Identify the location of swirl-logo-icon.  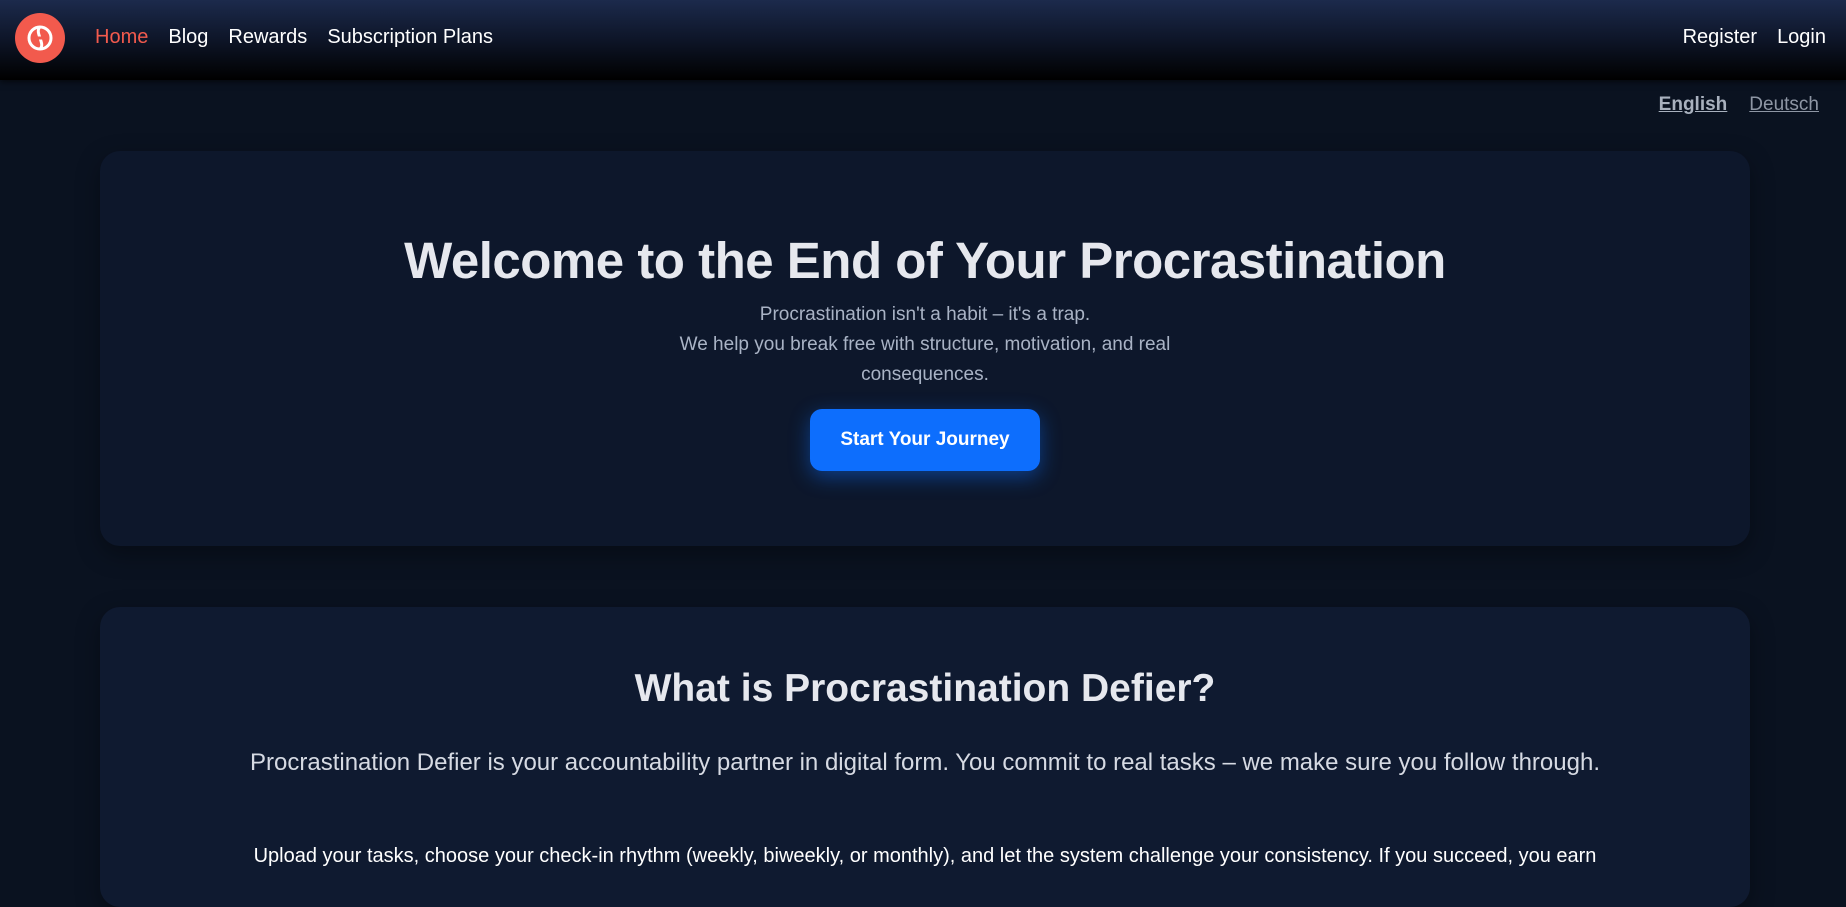
(40, 38).